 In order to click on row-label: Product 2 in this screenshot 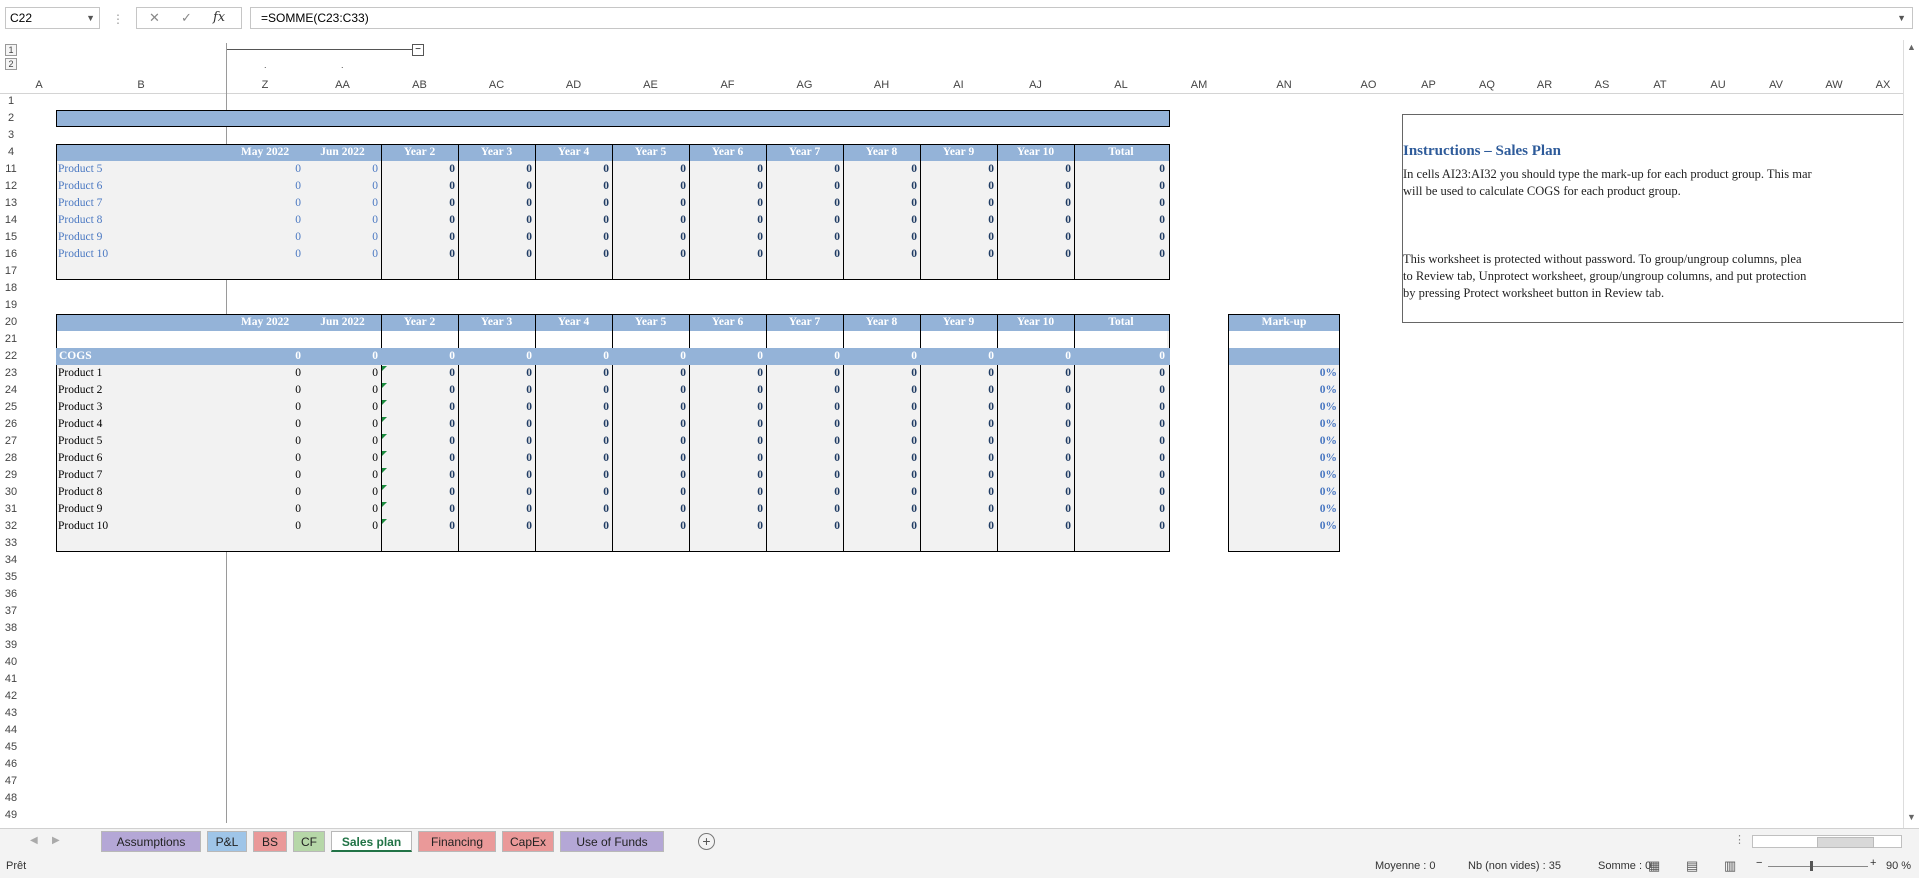, I will do `click(142, 390)`.